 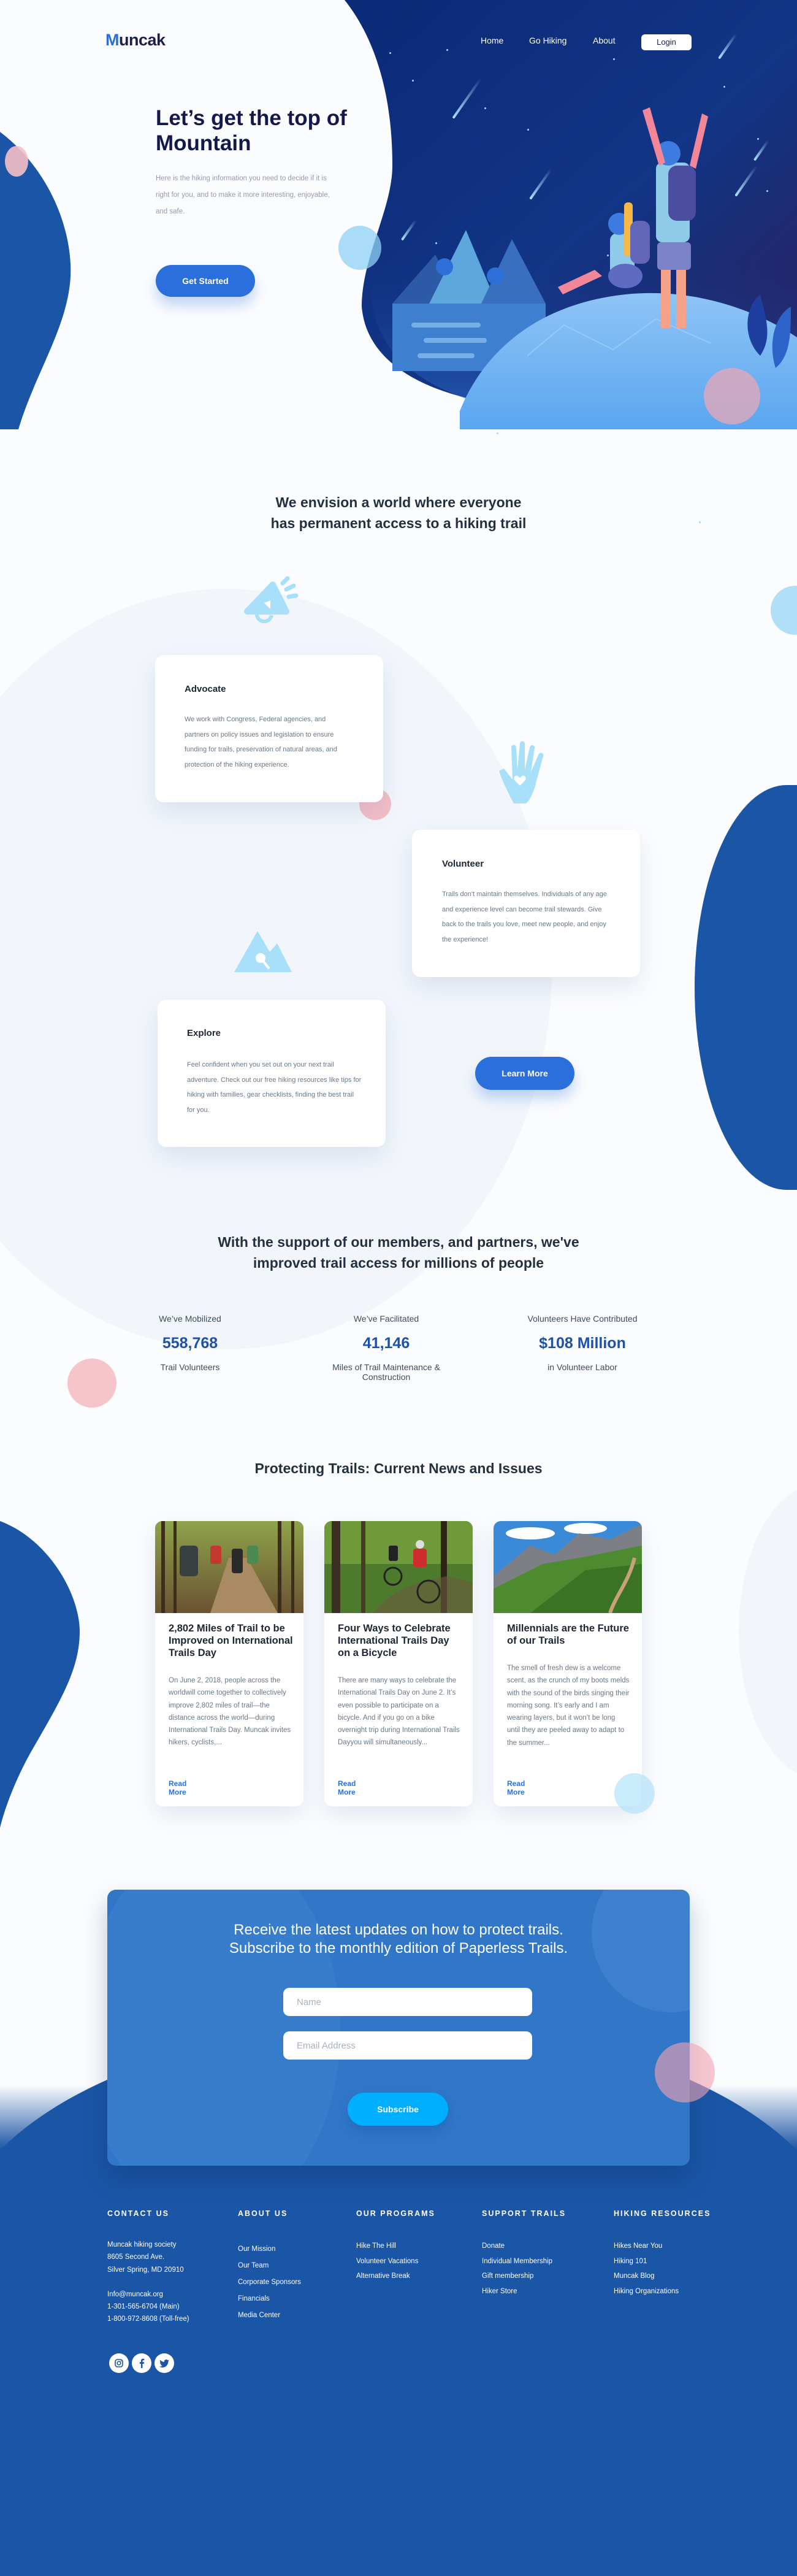 I want to click on news-image-cyclists, so click(x=398, y=1567).